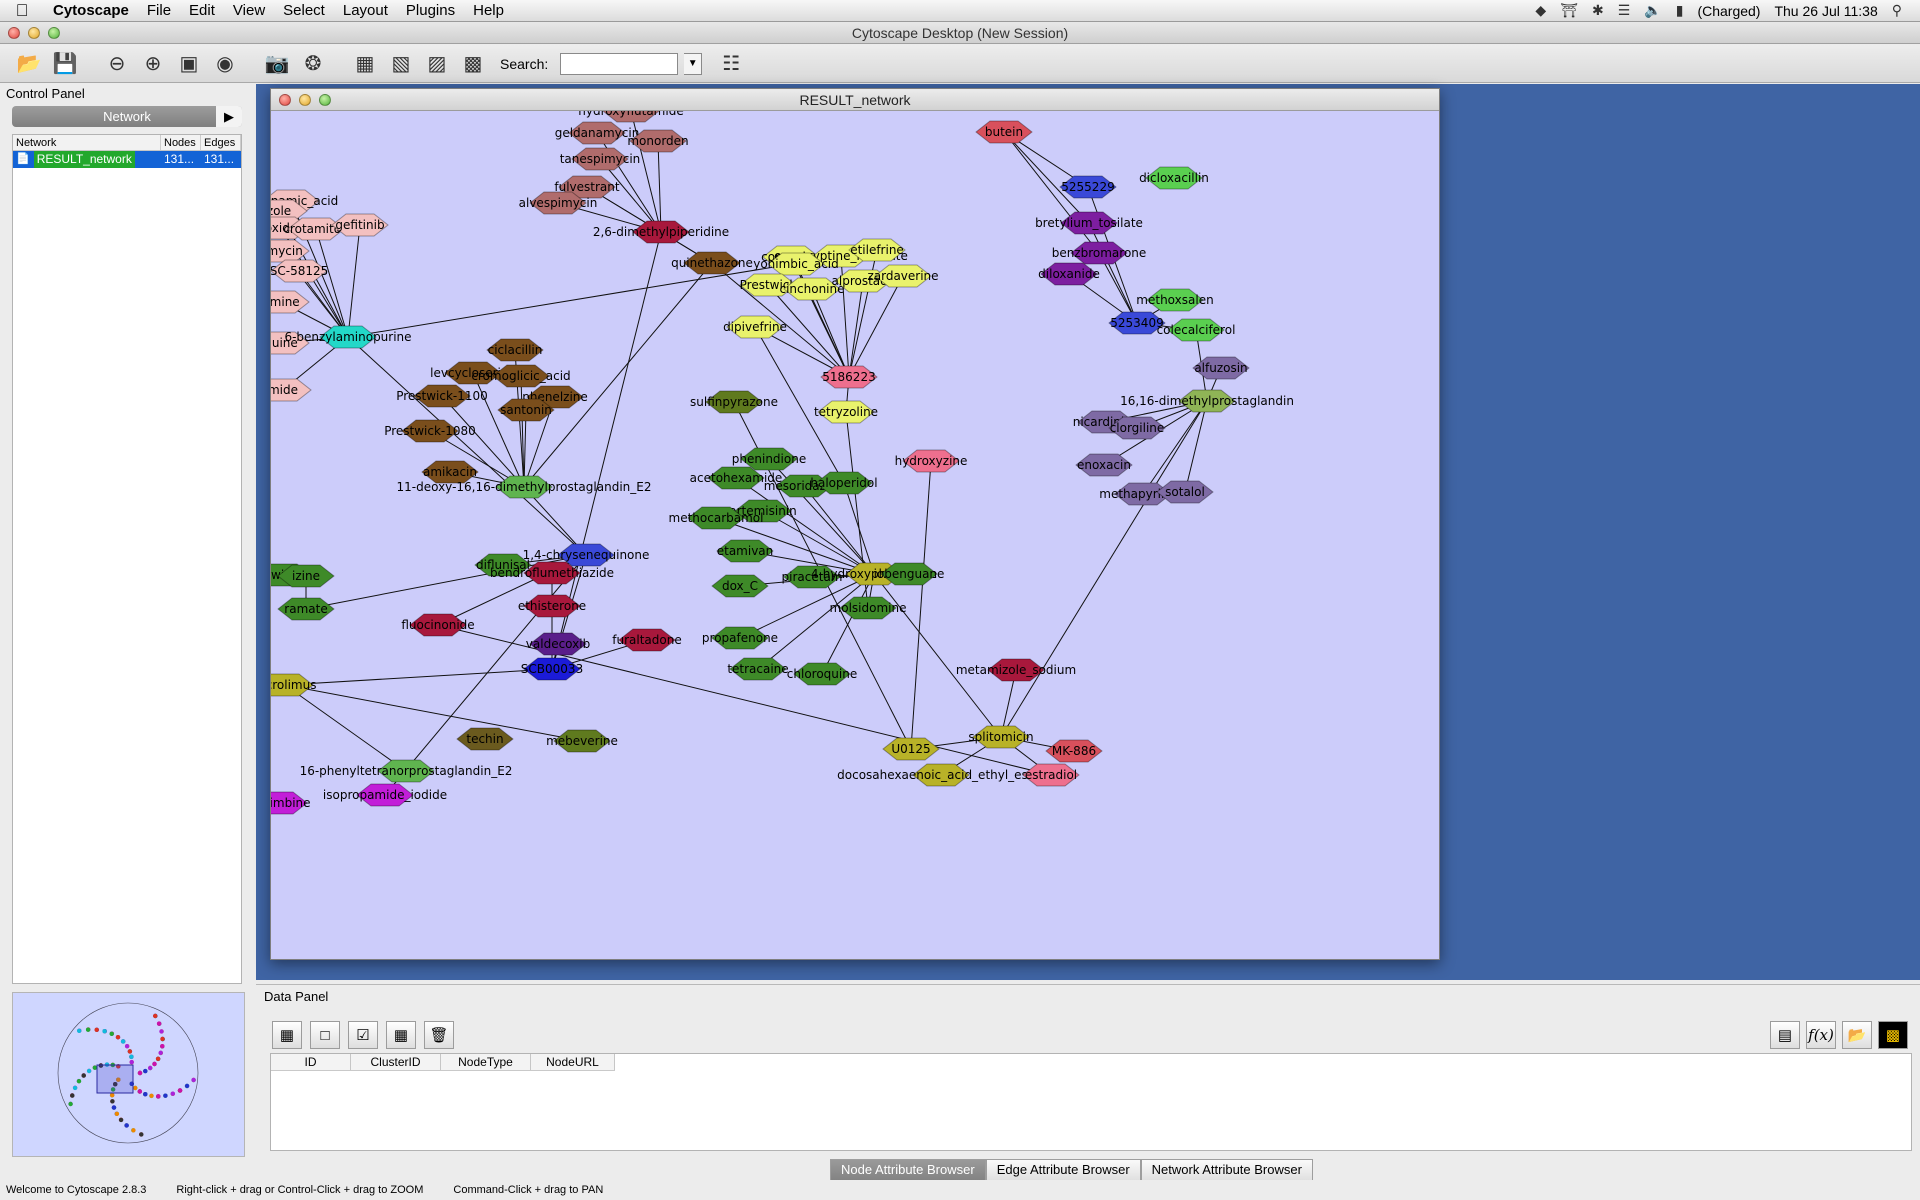  What do you see at coordinates (181, 142) in the screenshot?
I see `col-nodes: Nodes` at bounding box center [181, 142].